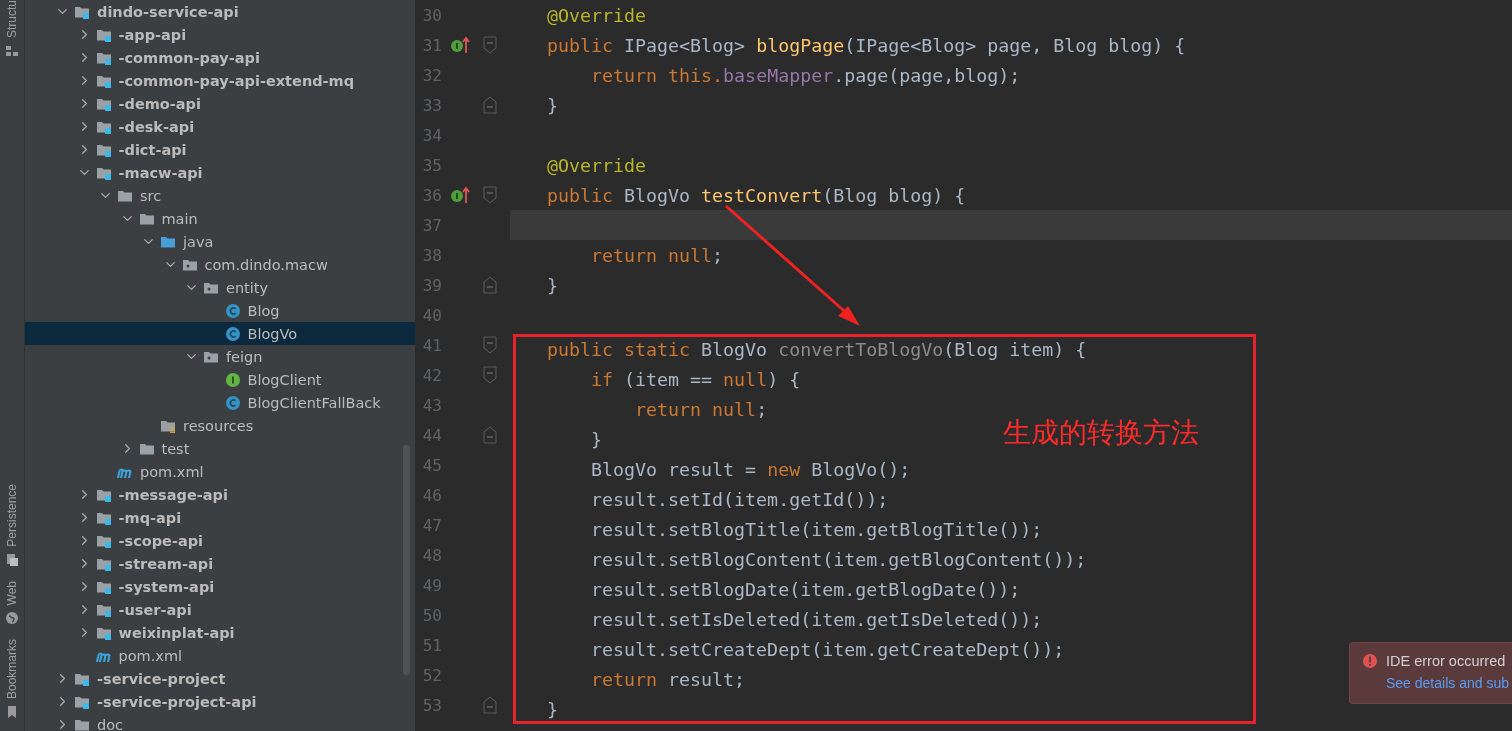  What do you see at coordinates (220, 195) in the screenshot?
I see `tree-item: src` at bounding box center [220, 195].